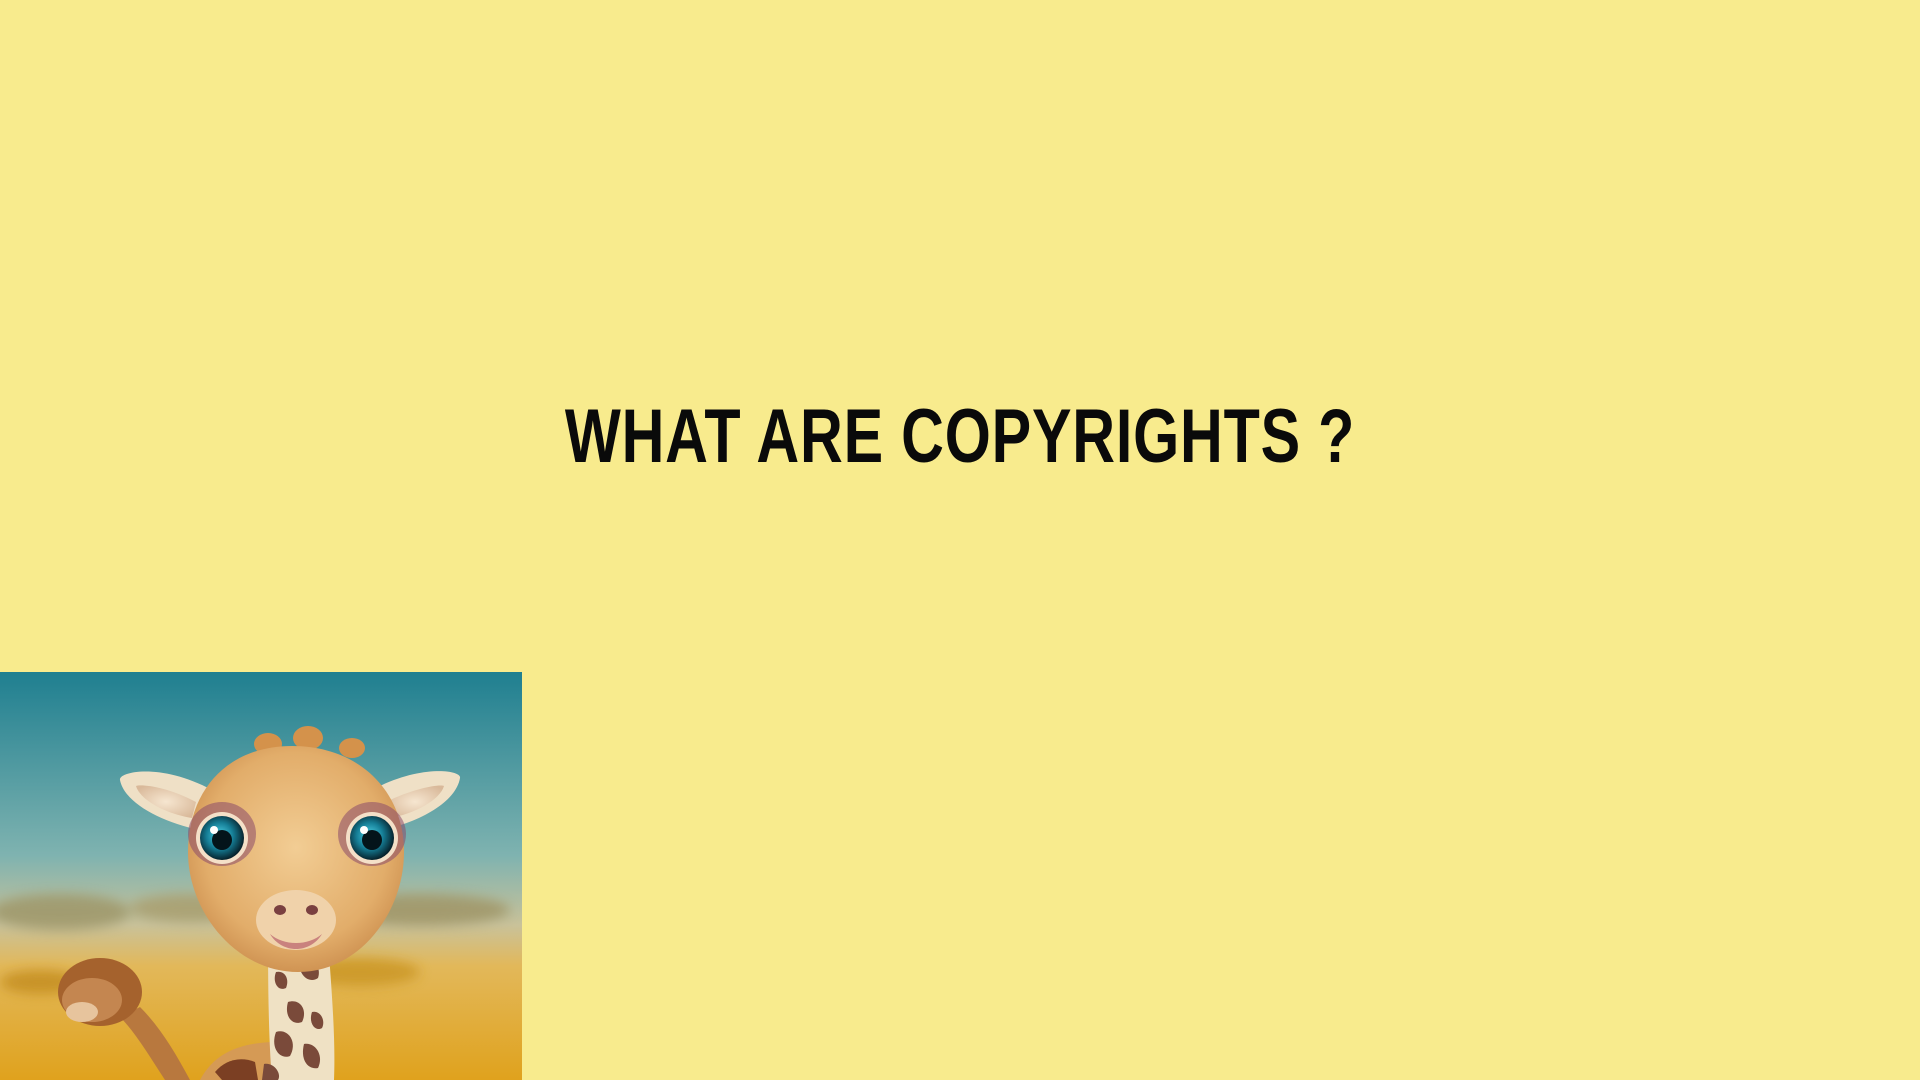 This screenshot has width=1920, height=1080. Describe the element at coordinates (960, 436) in the screenshot. I see `slide-title: WHAT ARE COPYRIGHTS ?` at that location.